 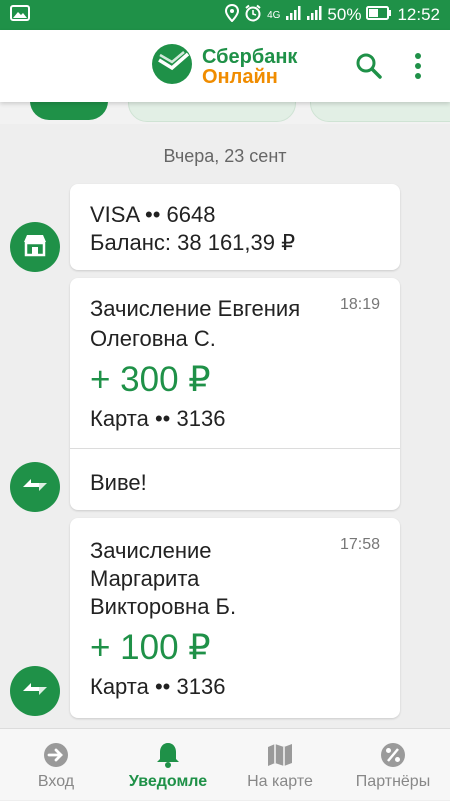 I want to click on amount: + 100 ₽, so click(x=150, y=647).